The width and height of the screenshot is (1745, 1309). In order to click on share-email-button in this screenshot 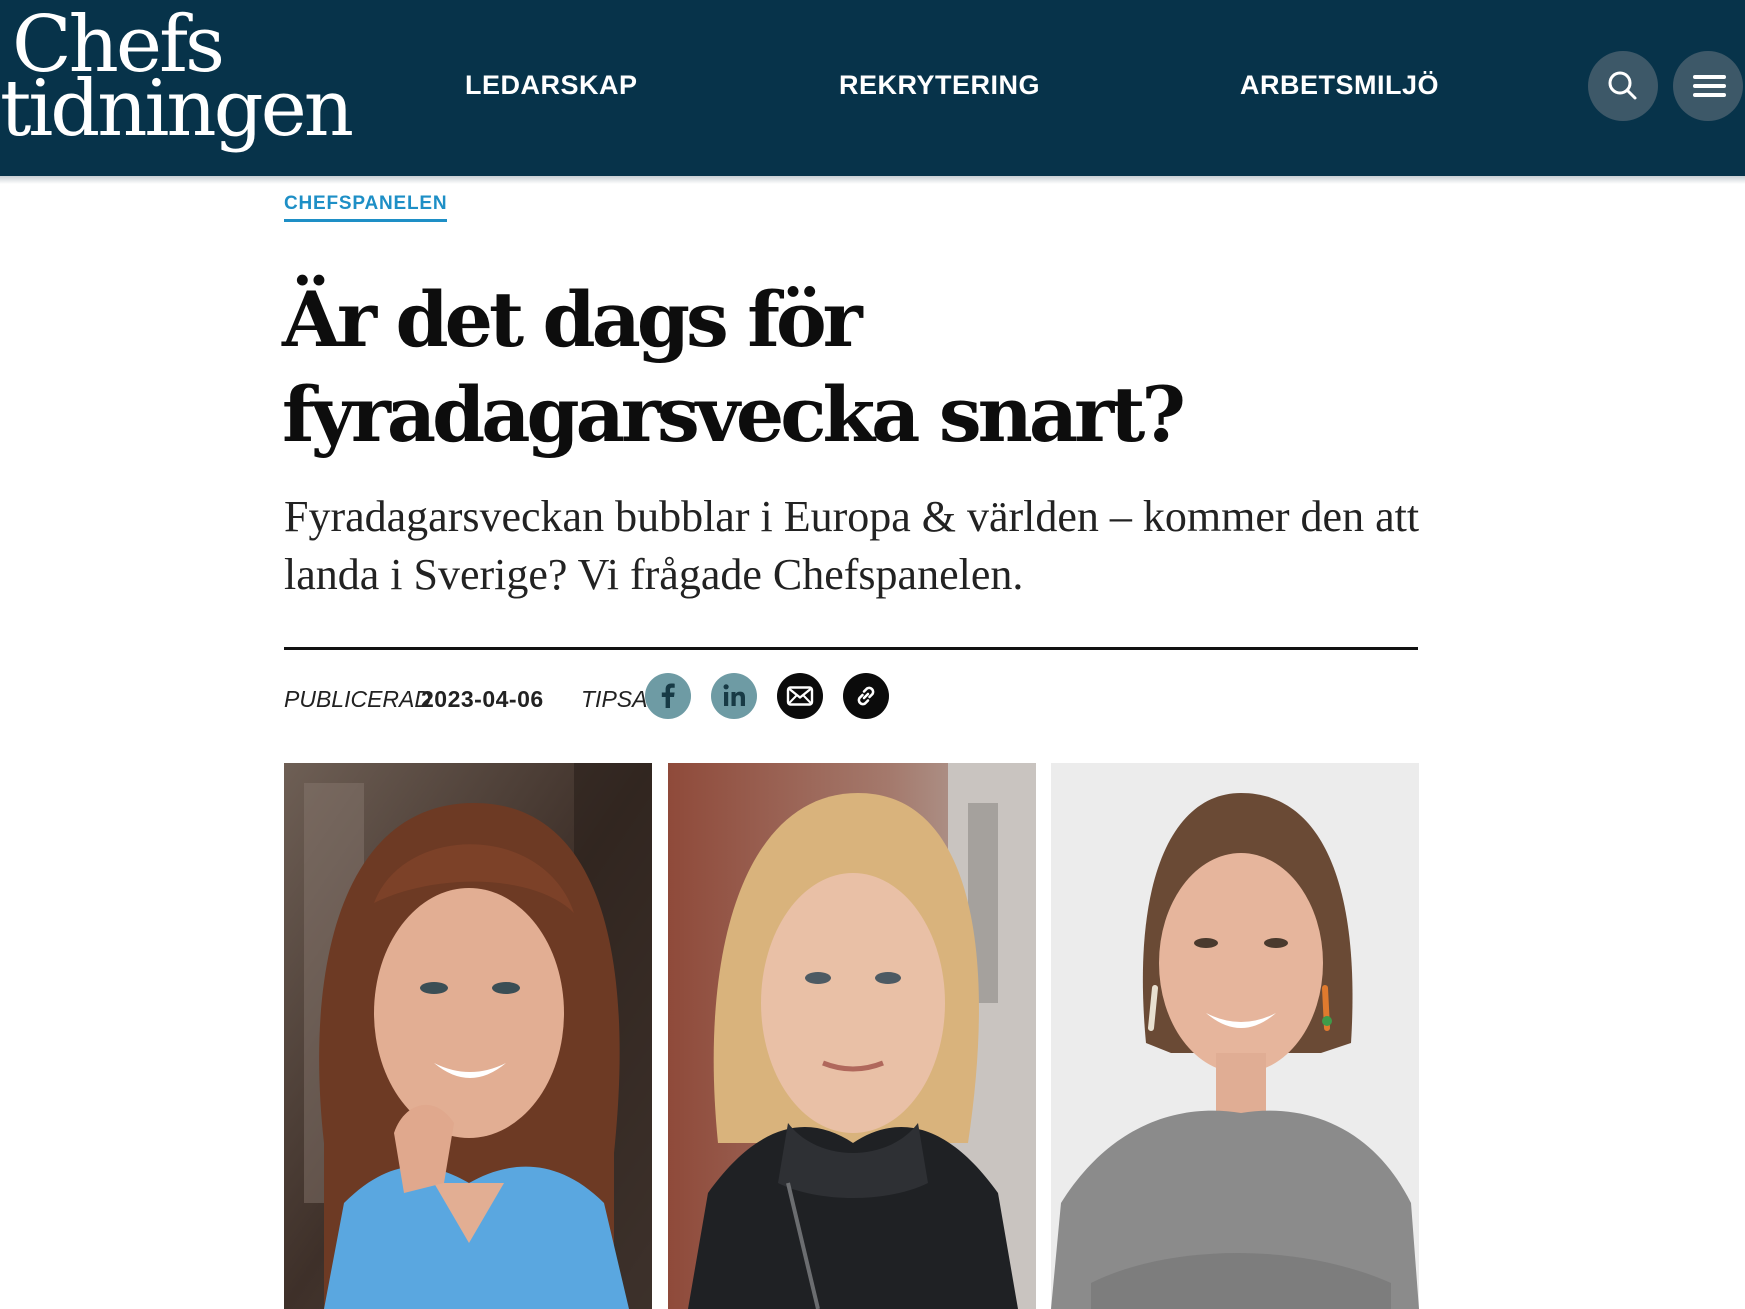, I will do `click(800, 696)`.